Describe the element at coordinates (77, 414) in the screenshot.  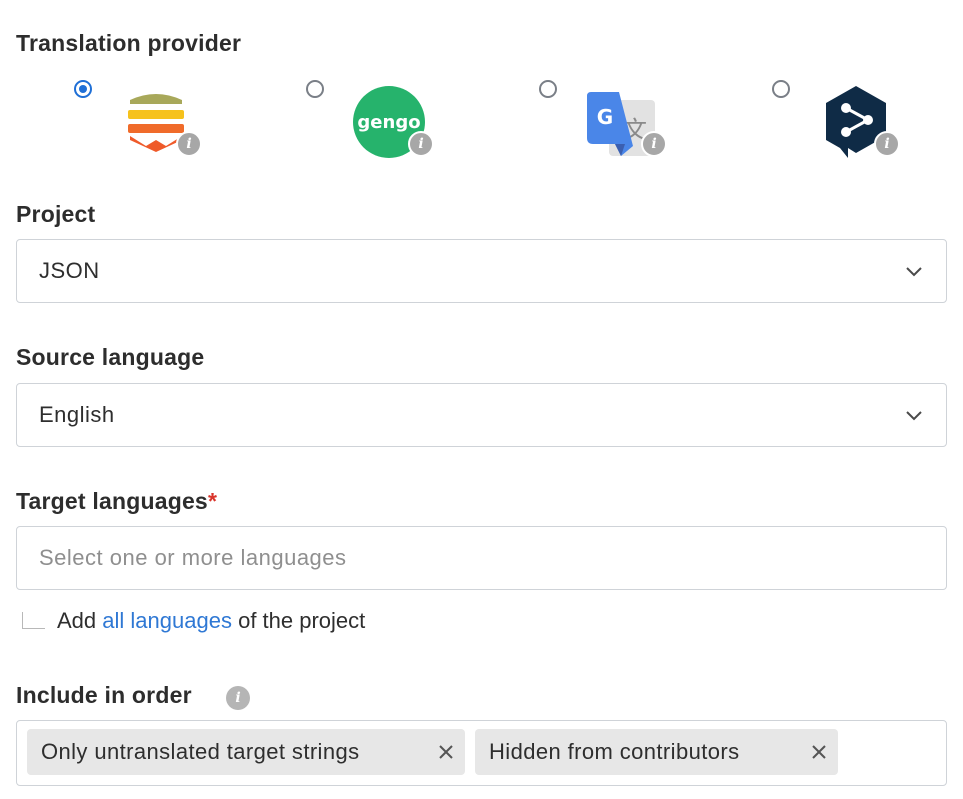
I see `source-language-value: English` at that location.